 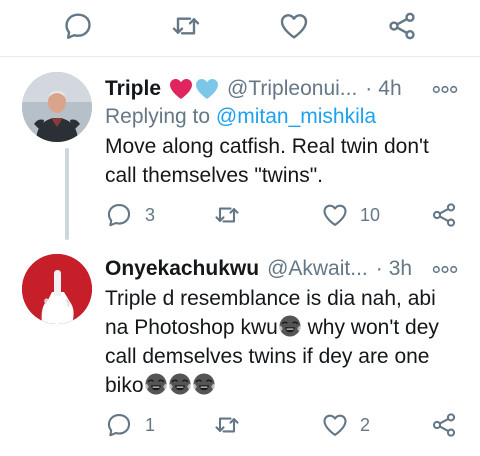 What do you see at coordinates (150, 425) in the screenshot?
I see `reply-count: 1` at bounding box center [150, 425].